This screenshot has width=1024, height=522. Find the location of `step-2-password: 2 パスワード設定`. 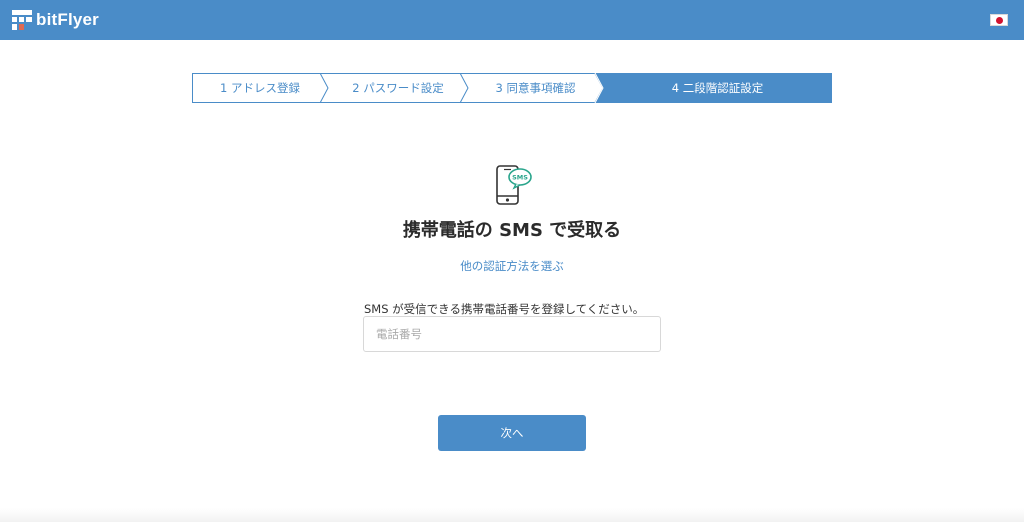

step-2-password: 2 パスワード設定 is located at coordinates (398, 88).